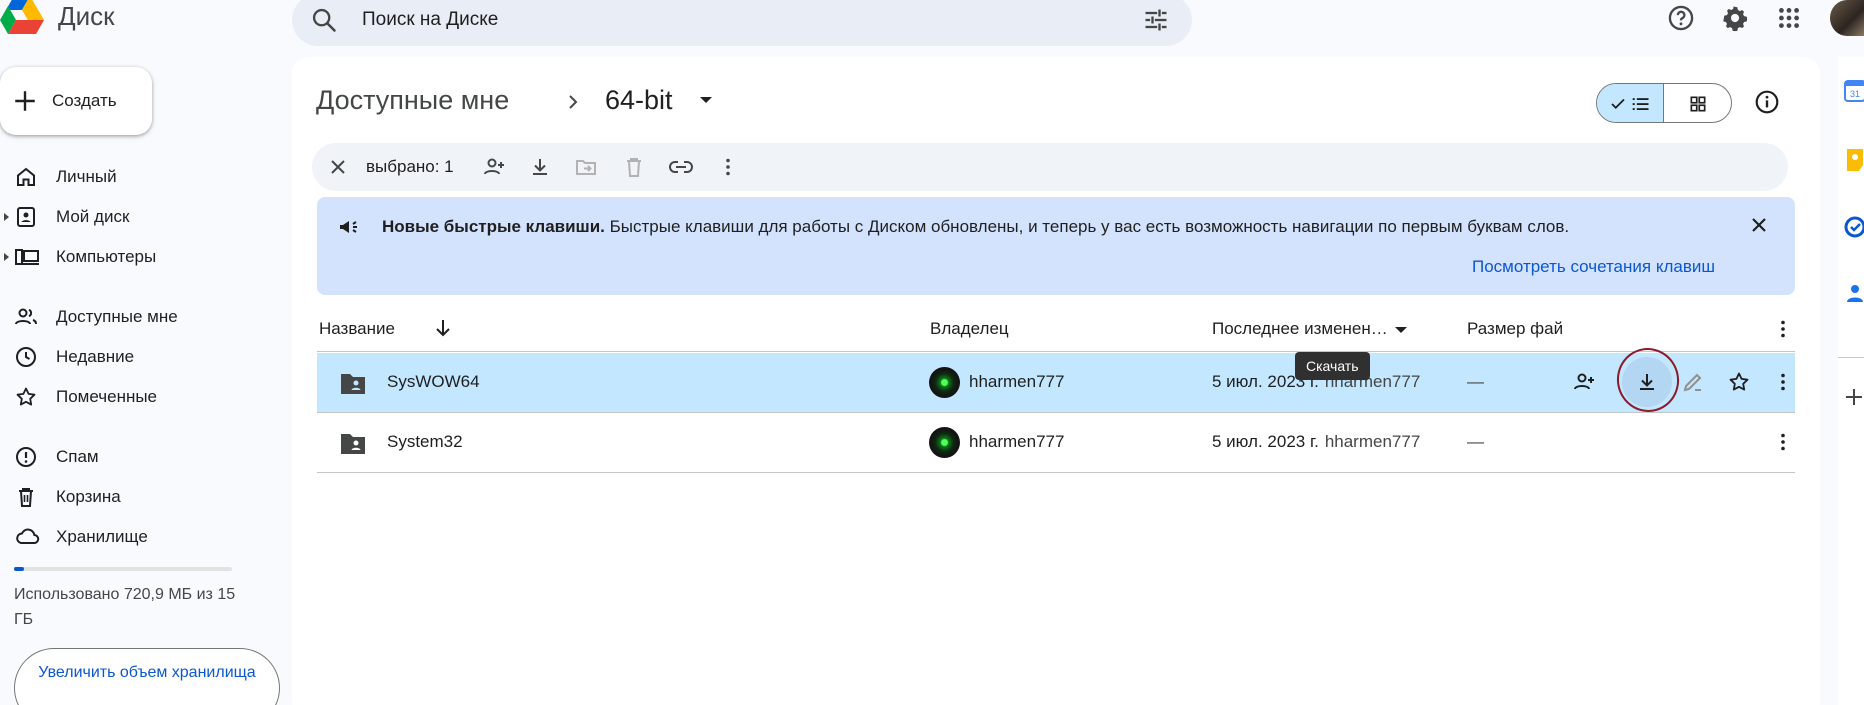 The height and width of the screenshot is (705, 1864). I want to click on my-drive-icon, so click(26, 217).